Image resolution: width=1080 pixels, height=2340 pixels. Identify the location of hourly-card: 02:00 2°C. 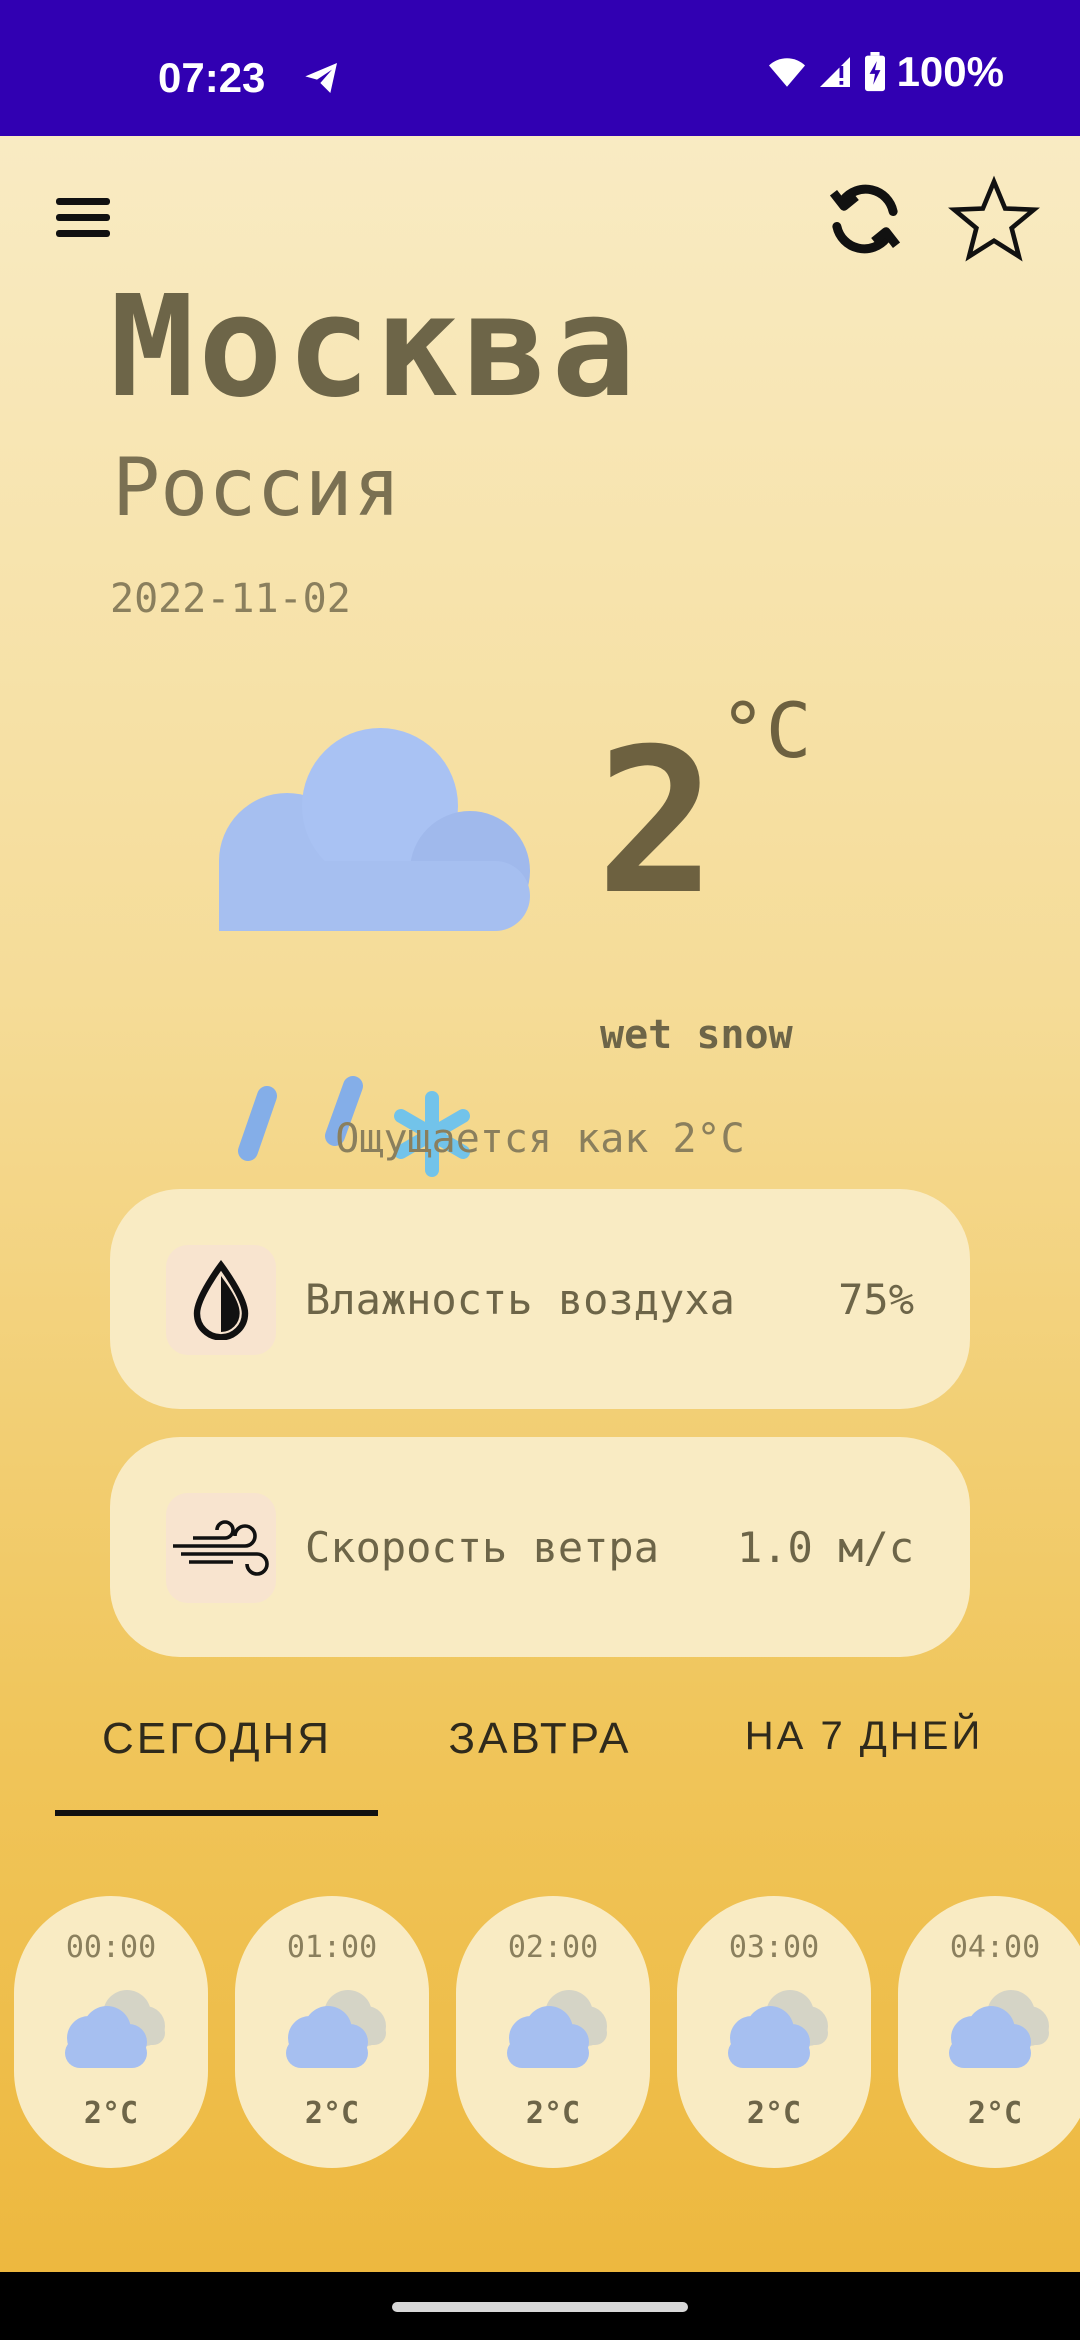
(553, 2032).